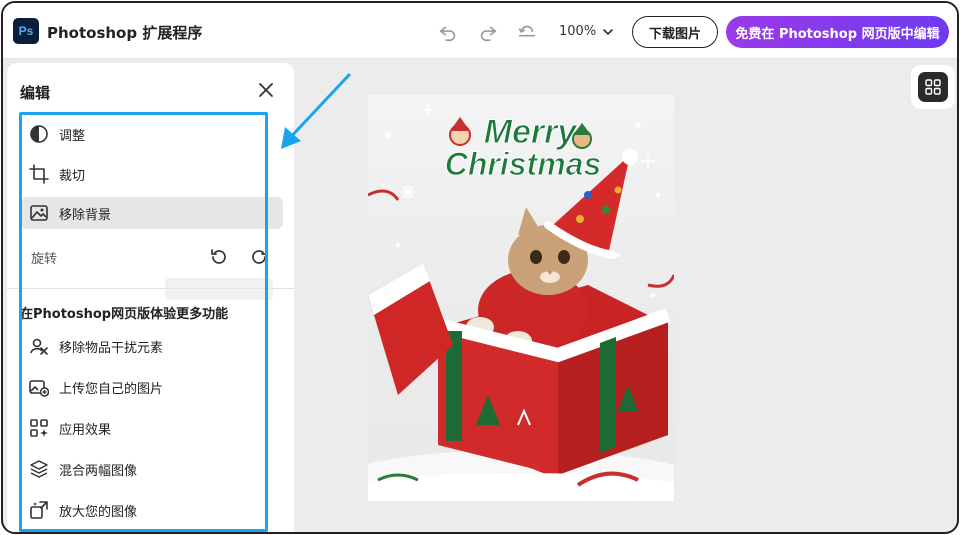 This screenshot has height=535, width=960. I want to click on grid-icon, so click(933, 87).